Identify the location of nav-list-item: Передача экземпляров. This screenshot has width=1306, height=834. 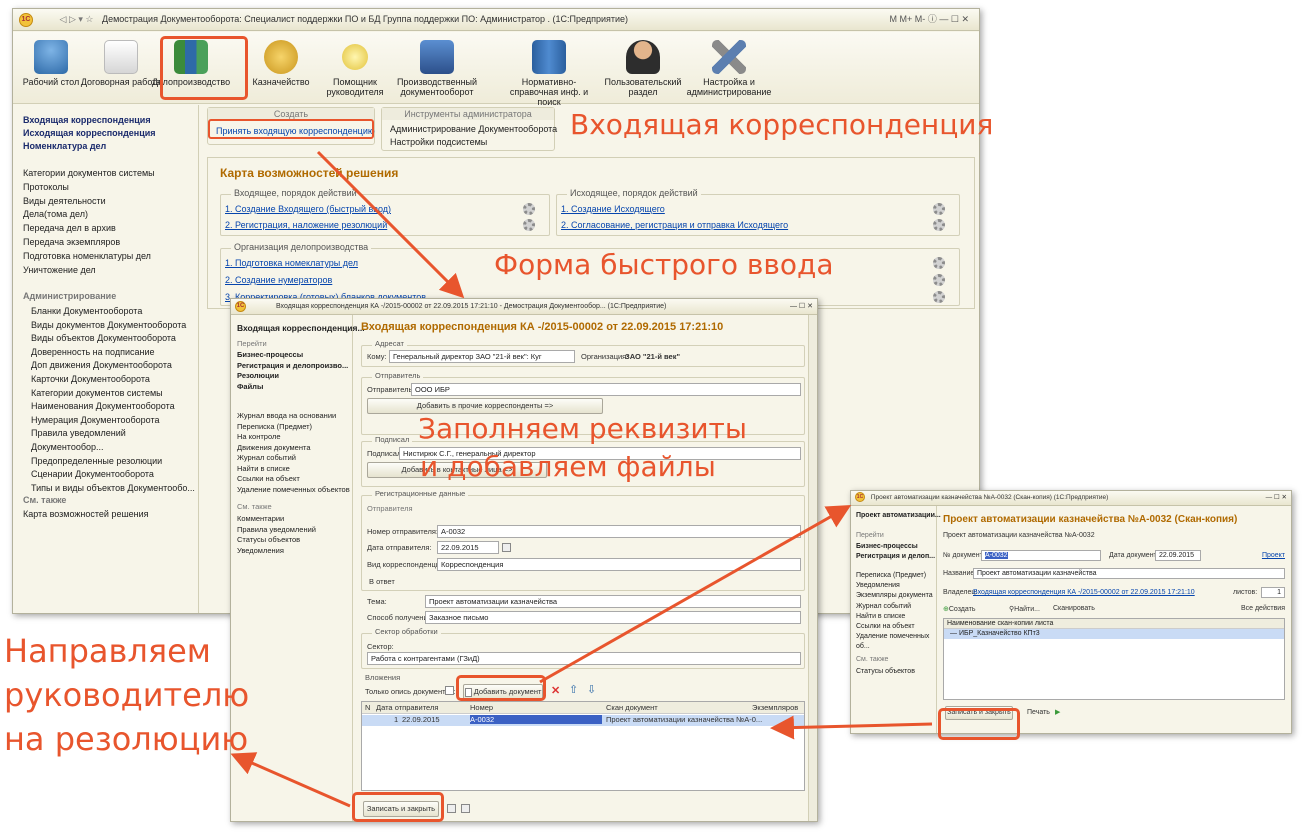
(89, 243).